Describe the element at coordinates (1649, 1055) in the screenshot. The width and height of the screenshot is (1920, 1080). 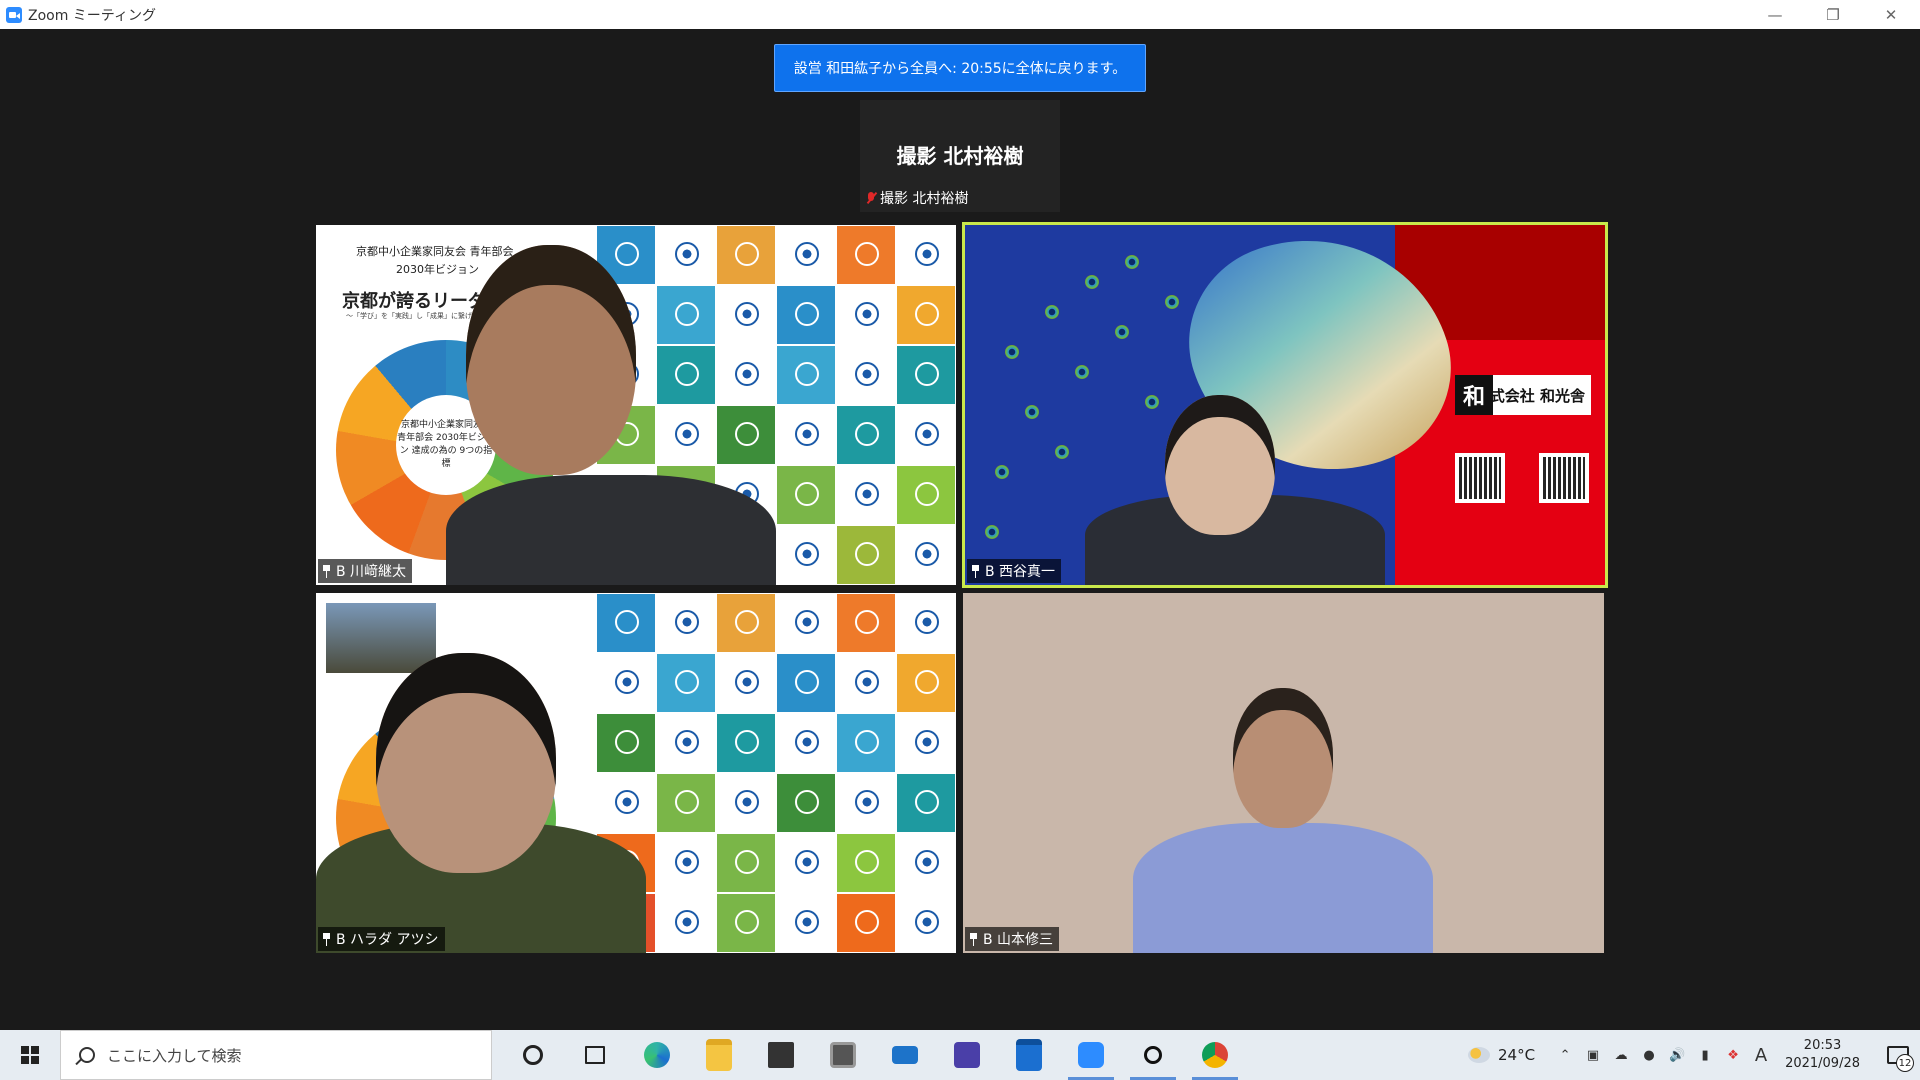
I see `microphone-icon: ●` at that location.